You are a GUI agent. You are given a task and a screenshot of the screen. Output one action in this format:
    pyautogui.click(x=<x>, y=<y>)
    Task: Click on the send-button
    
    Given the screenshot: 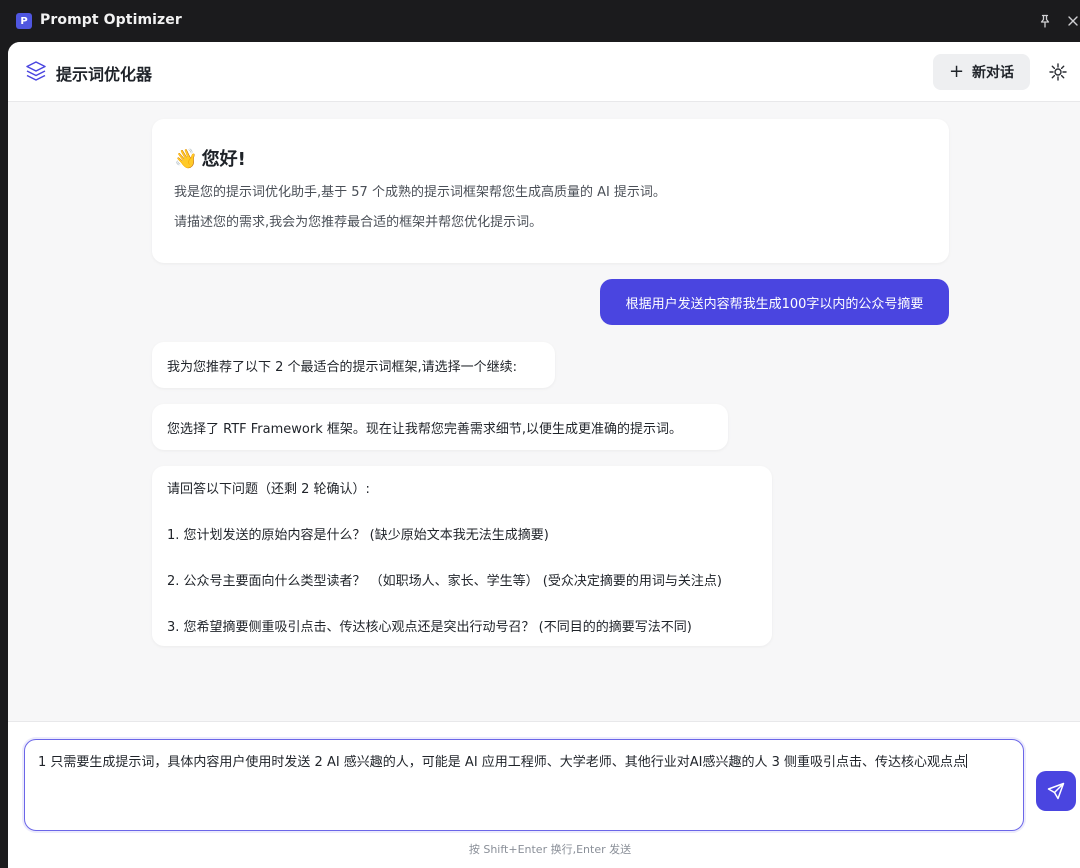 What is the action you would take?
    pyautogui.click(x=1056, y=791)
    